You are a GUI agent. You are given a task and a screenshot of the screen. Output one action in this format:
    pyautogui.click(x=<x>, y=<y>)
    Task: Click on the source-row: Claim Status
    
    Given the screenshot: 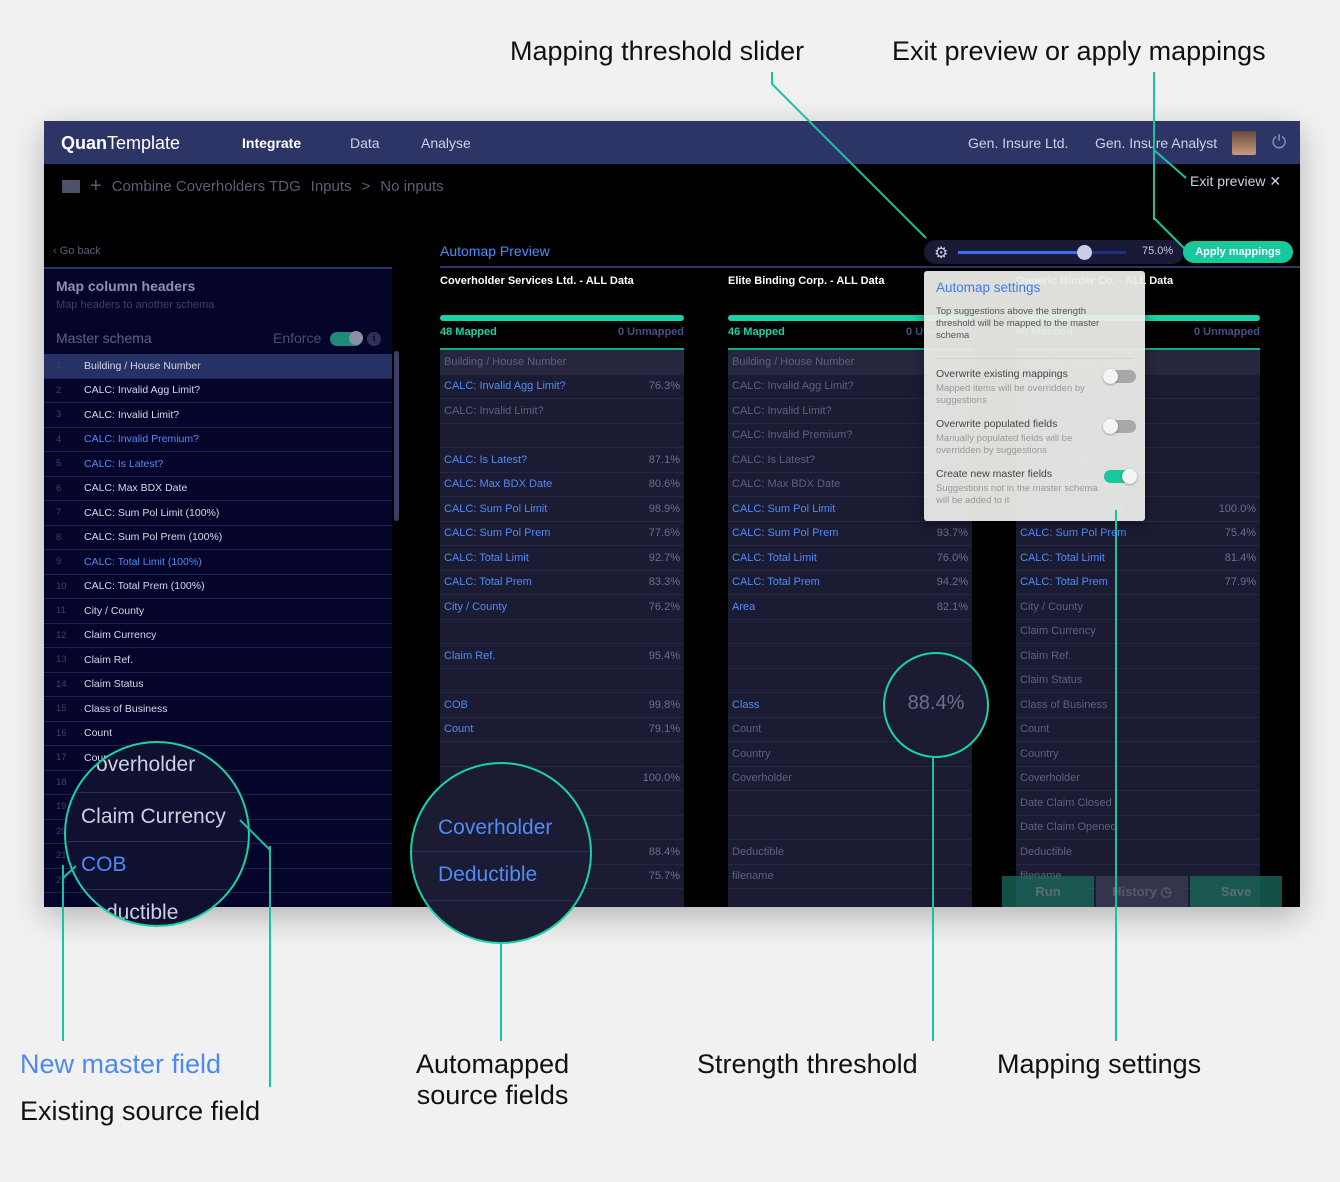 What is the action you would take?
    pyautogui.click(x=1138, y=681)
    